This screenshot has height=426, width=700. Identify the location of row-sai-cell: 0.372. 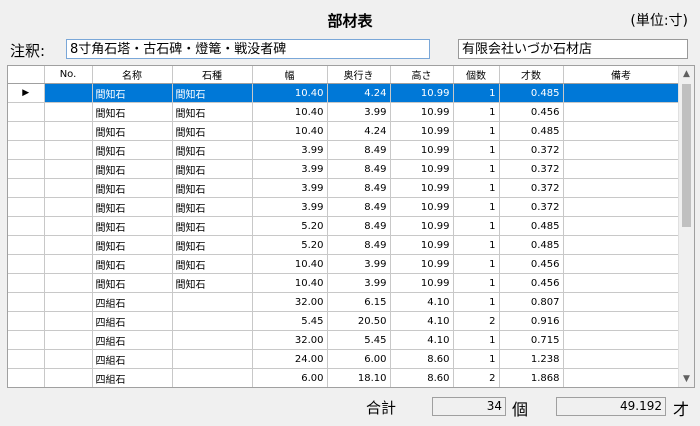
(531, 169).